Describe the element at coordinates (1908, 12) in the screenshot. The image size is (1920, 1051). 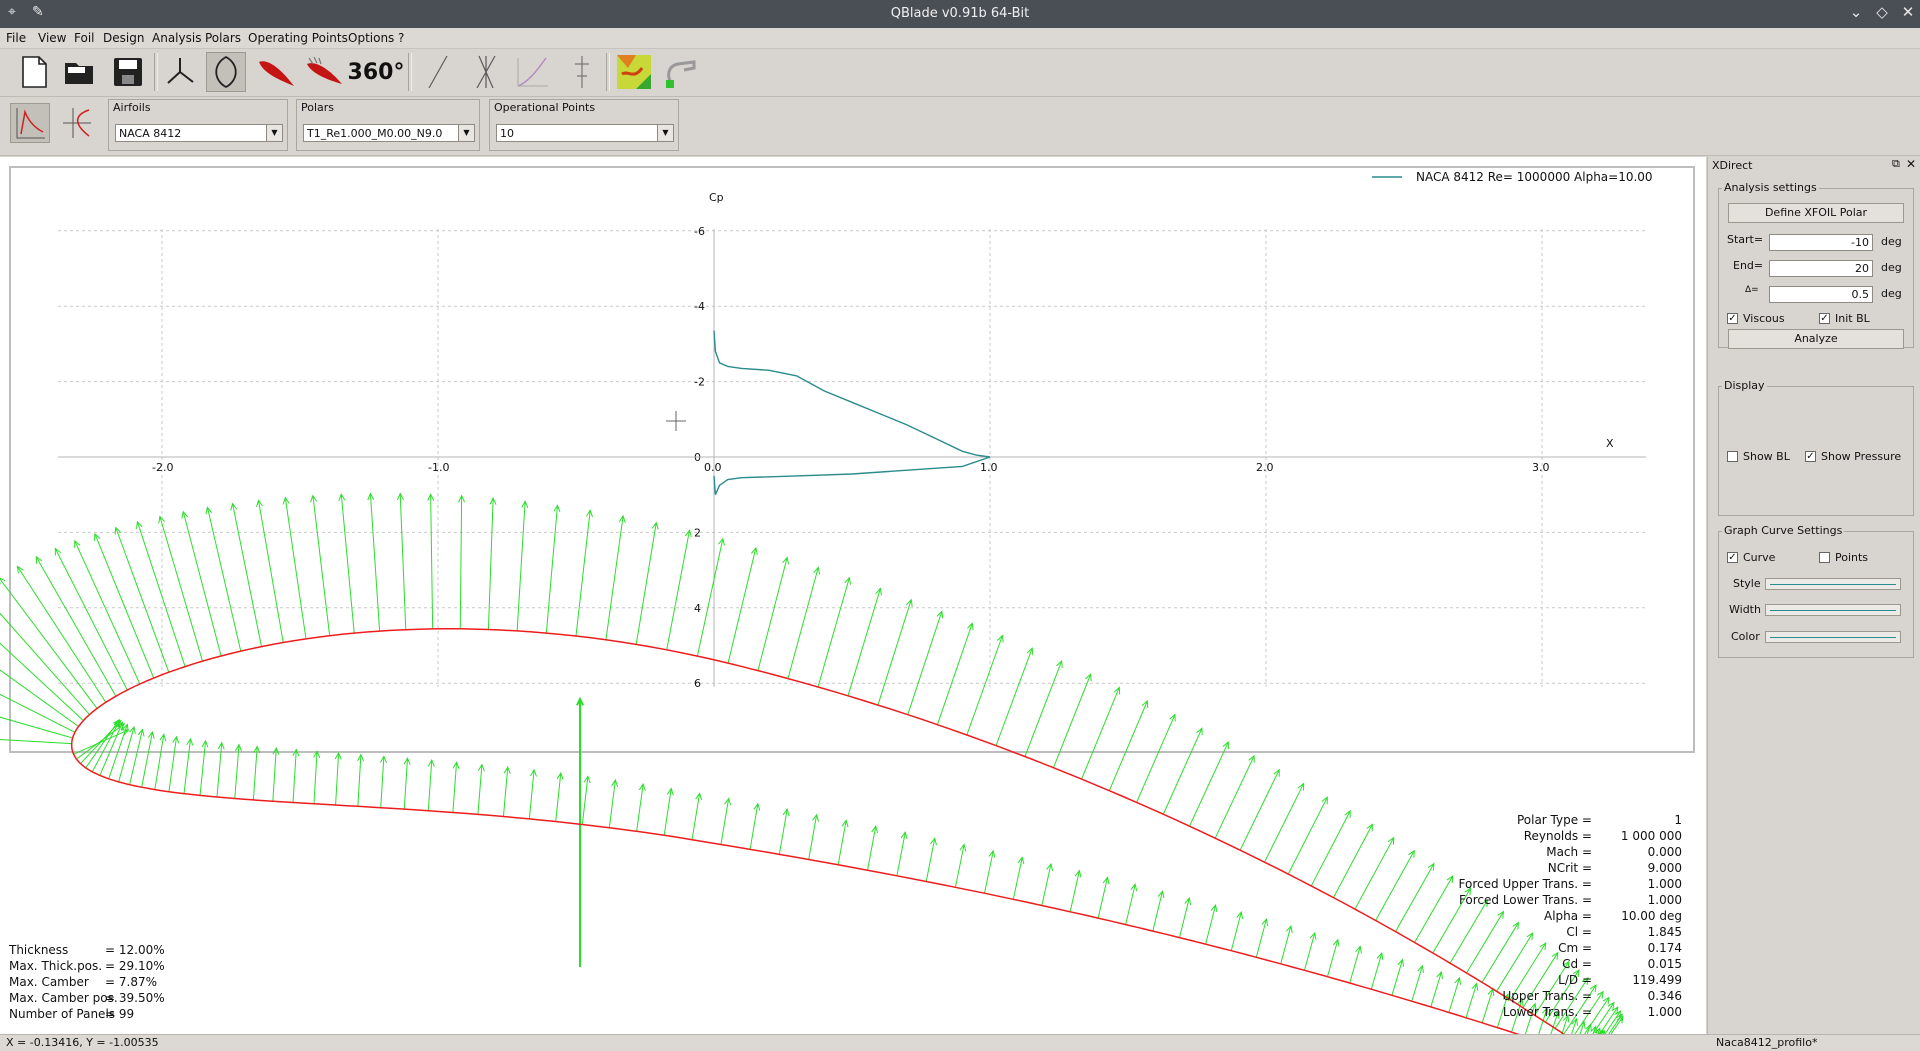
I see `close-icon: ✕` at that location.